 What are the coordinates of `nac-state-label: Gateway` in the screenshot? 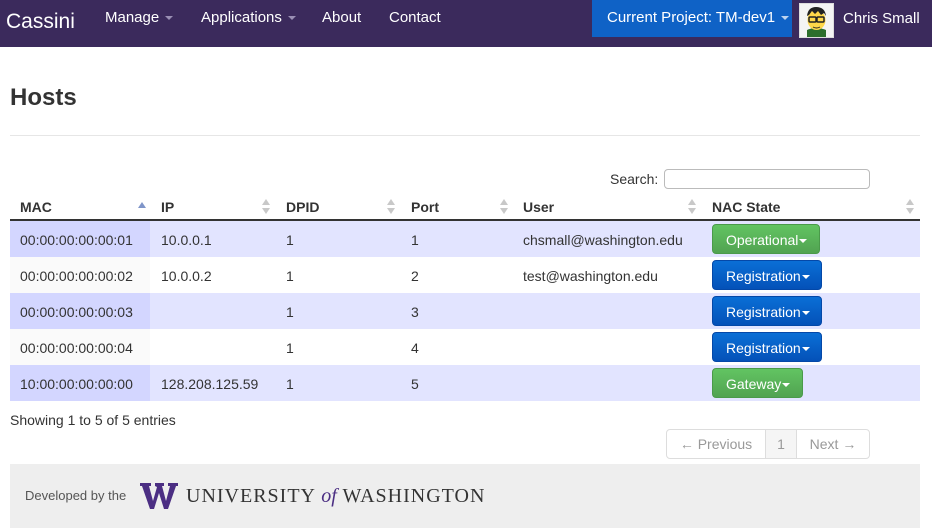 It's located at (754, 384).